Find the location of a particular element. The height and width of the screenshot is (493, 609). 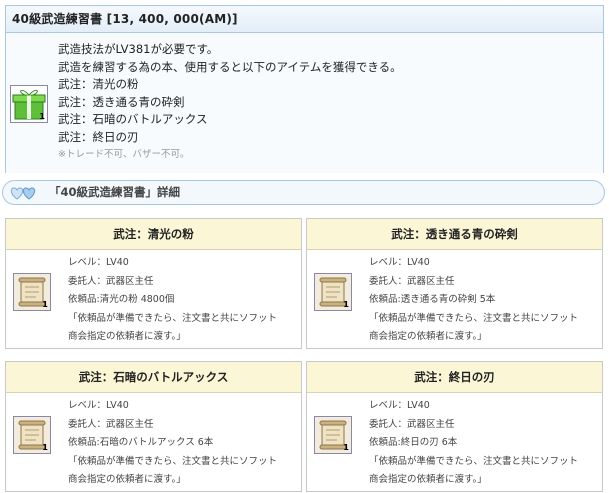

item-line-reward-3: 武注：石暗のバトルアックス is located at coordinates (133, 119).